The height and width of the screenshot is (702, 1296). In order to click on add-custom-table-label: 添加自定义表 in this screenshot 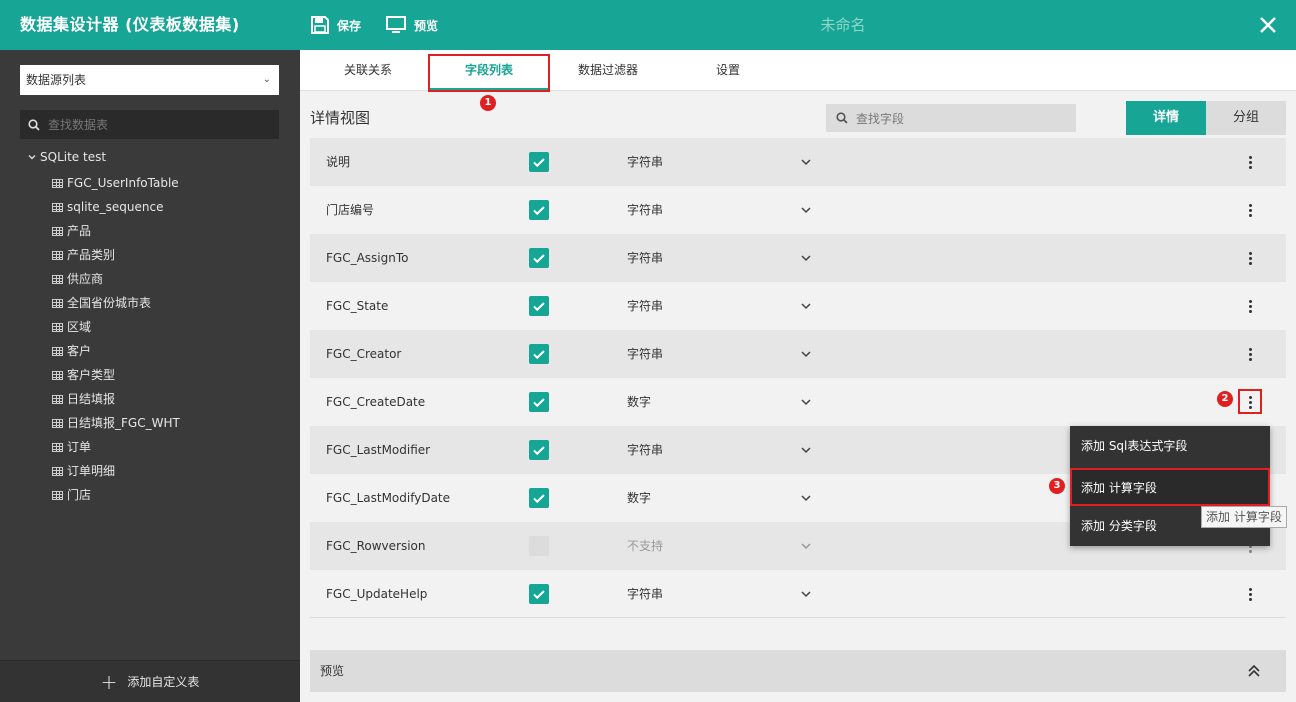, I will do `click(163, 682)`.